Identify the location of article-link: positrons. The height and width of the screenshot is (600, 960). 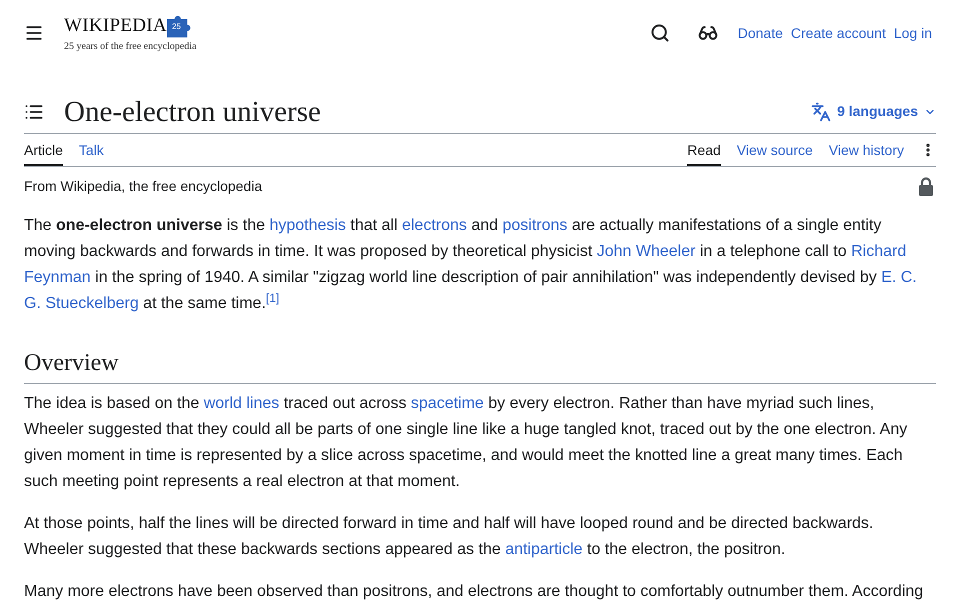
(535, 225).